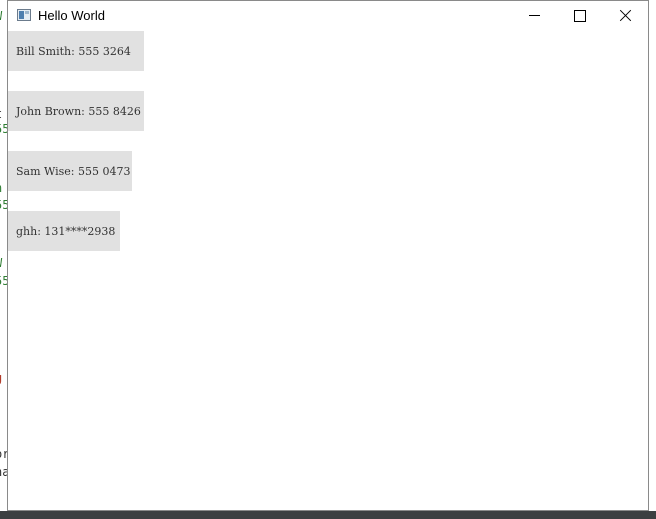  What do you see at coordinates (1, 378) in the screenshot?
I see `background-code-fragment: g` at bounding box center [1, 378].